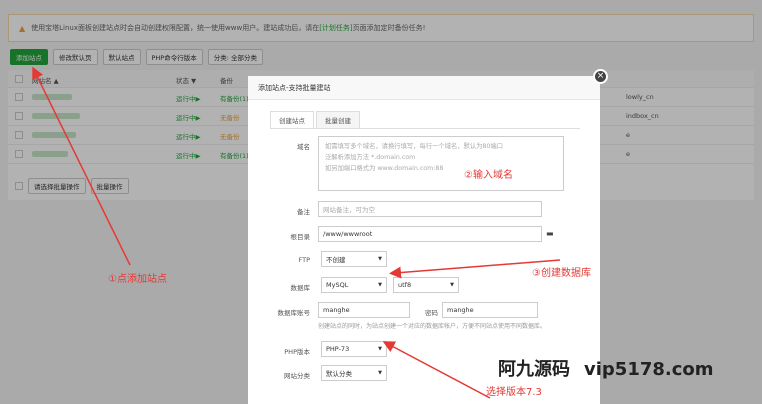 This screenshot has width=762, height=404. Describe the element at coordinates (649, 369) in the screenshot. I see `watermark-url: vip5178.com` at that location.